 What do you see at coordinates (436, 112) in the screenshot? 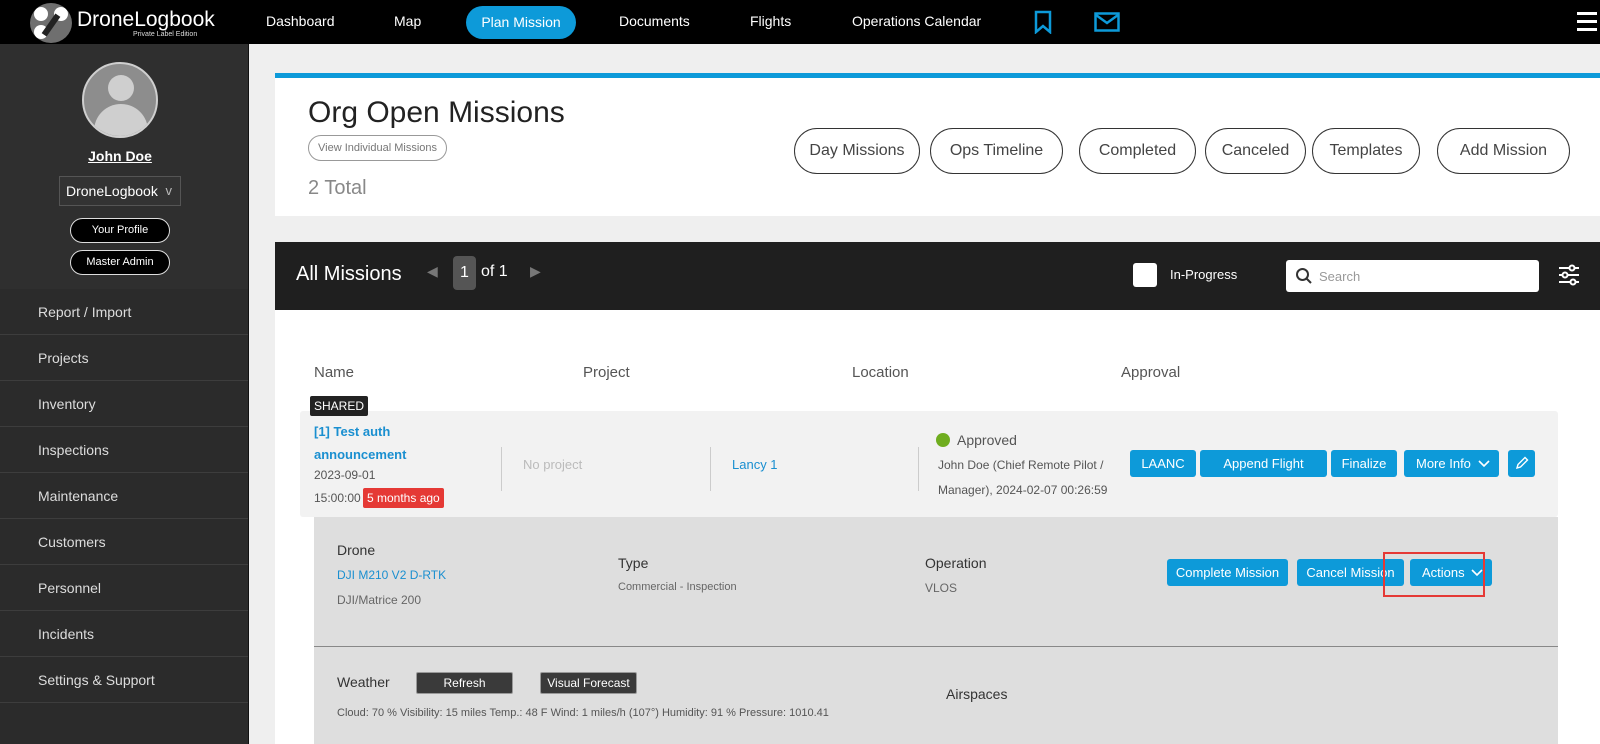
I see `page-title: Org Open Missions` at bounding box center [436, 112].